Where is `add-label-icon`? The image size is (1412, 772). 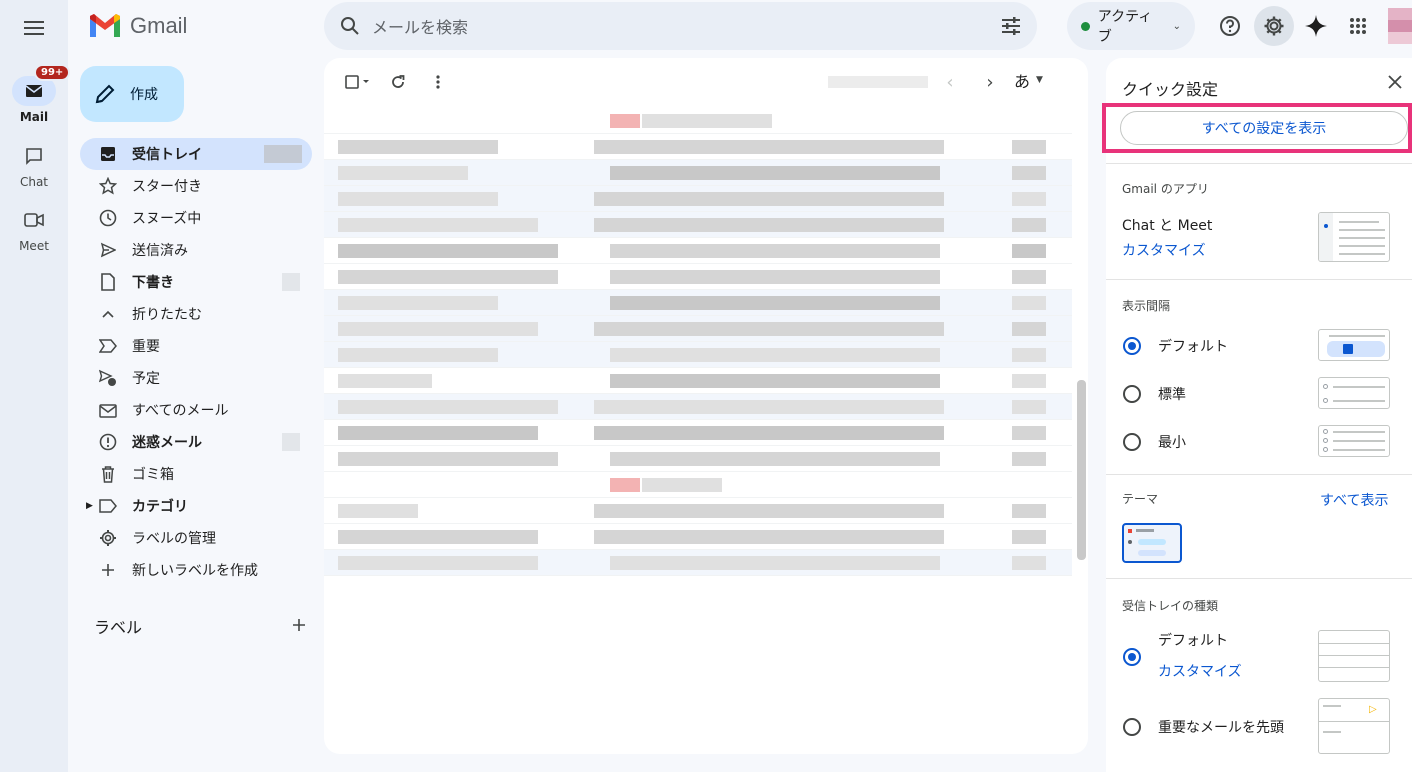
add-label-icon is located at coordinates (299, 626).